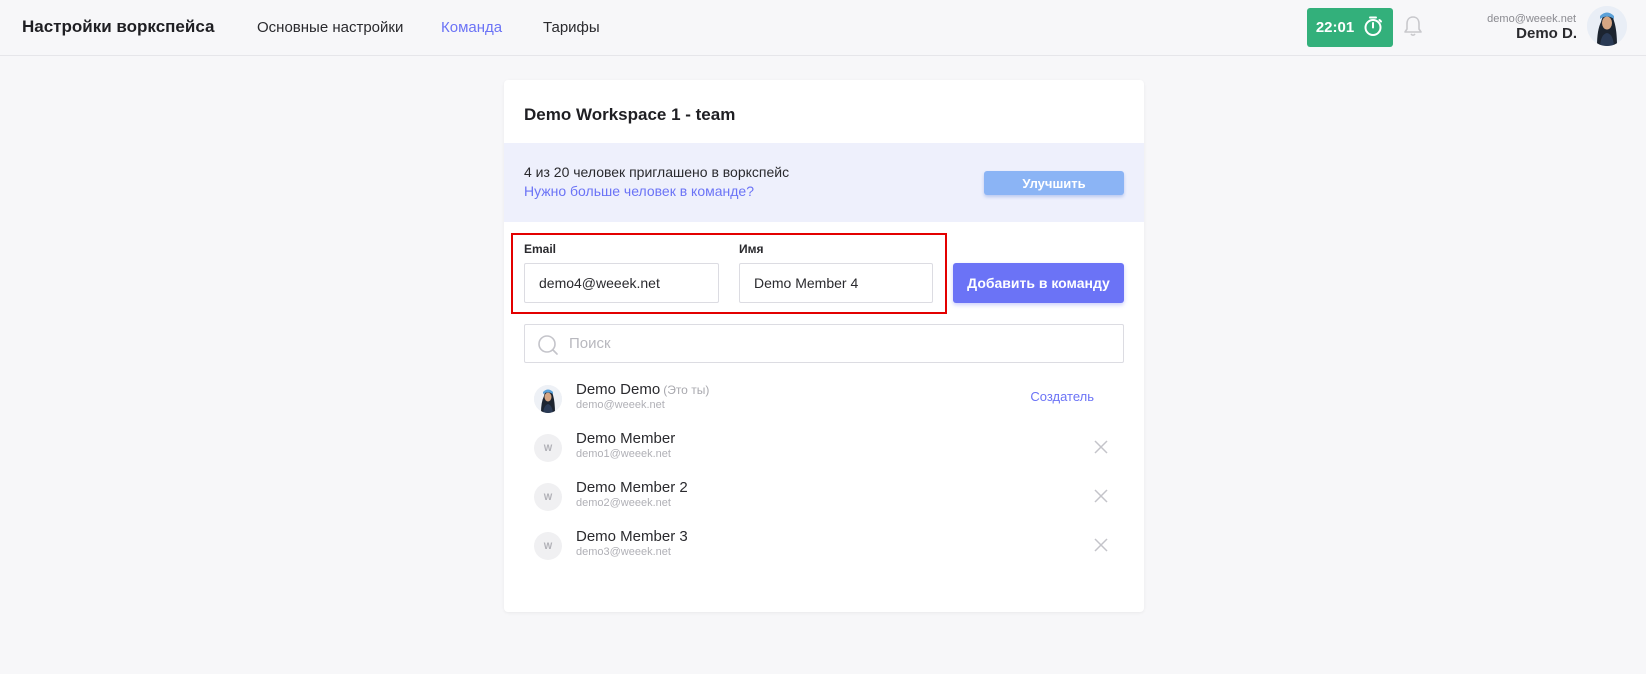 This screenshot has height=674, width=1646. What do you see at coordinates (623, 552) in the screenshot?
I see `member-email: demo3@weeek.net` at bounding box center [623, 552].